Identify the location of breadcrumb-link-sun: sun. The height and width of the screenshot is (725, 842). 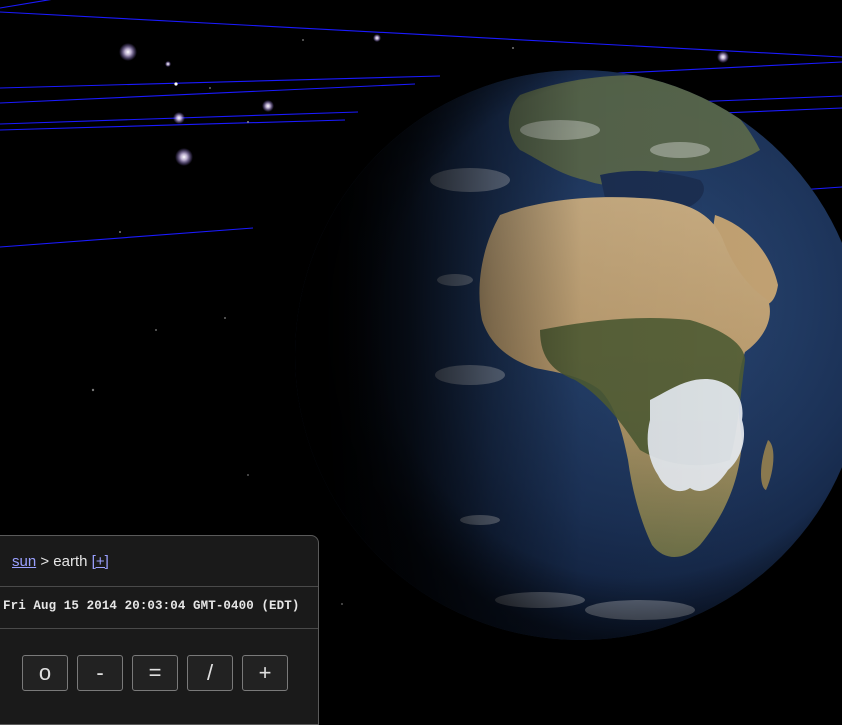
(24, 561).